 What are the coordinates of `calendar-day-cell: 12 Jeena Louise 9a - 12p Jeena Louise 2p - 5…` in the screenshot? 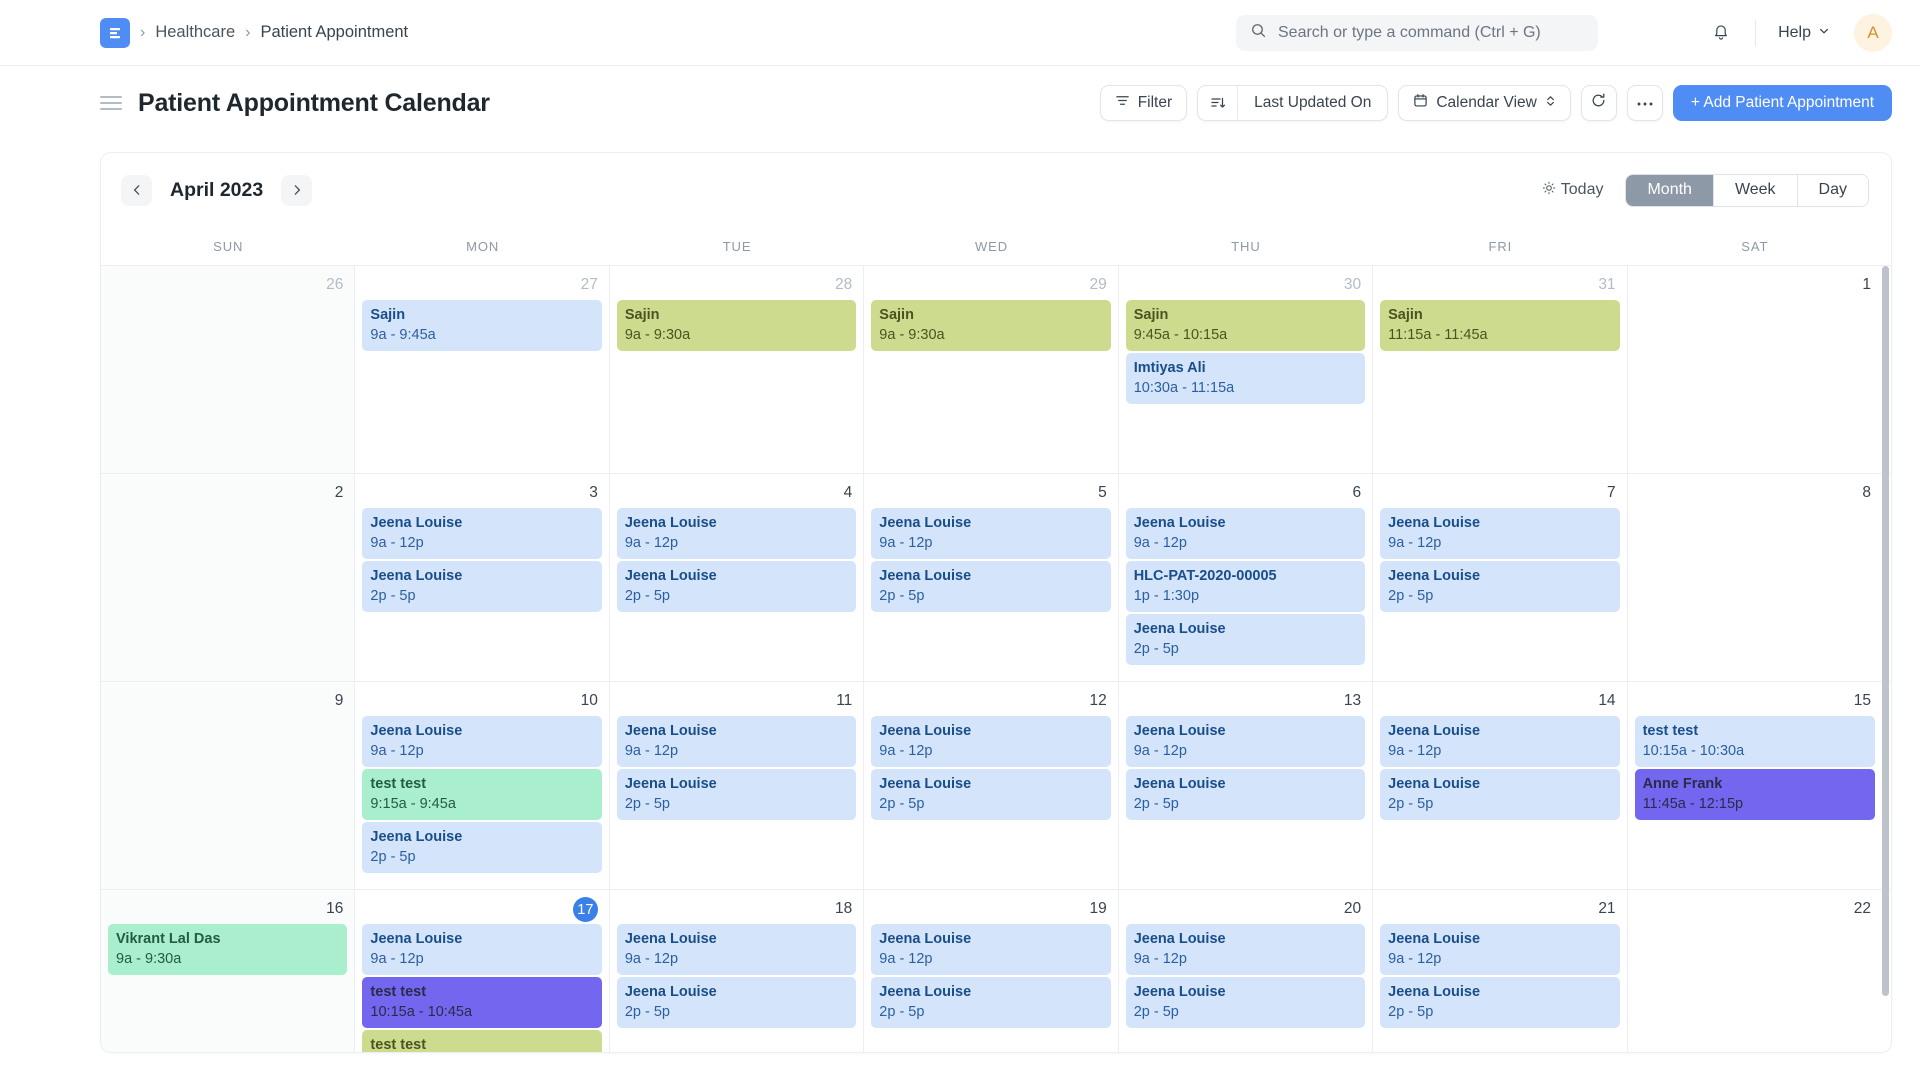 It's located at (991, 785).